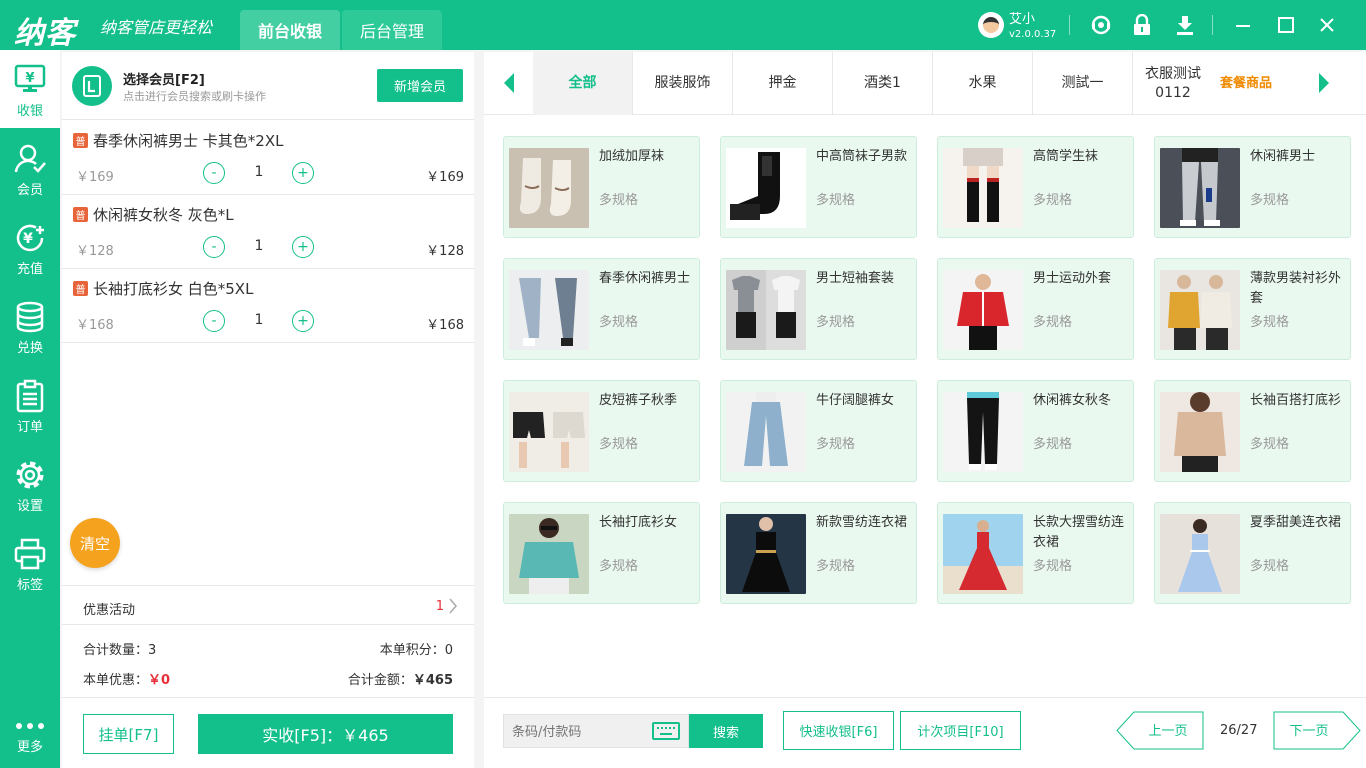 The width and height of the screenshot is (1366, 768). Describe the element at coordinates (577, 732) in the screenshot. I see `barcode-input` at that location.